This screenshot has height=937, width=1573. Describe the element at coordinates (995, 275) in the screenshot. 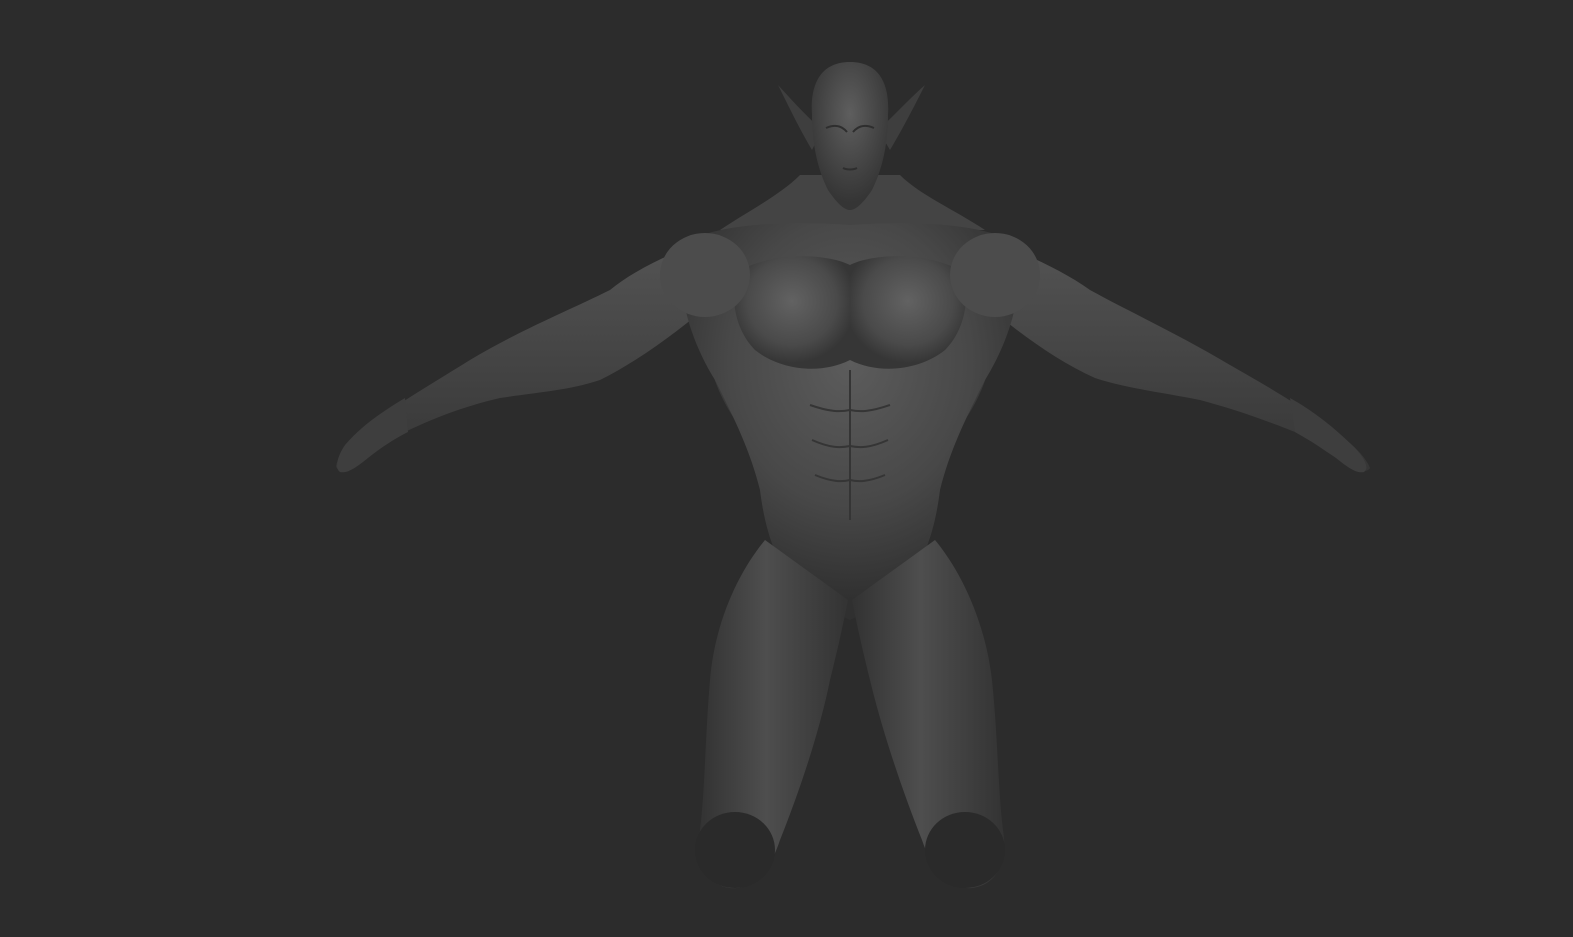

I see `right-deltoid-mesh` at that location.